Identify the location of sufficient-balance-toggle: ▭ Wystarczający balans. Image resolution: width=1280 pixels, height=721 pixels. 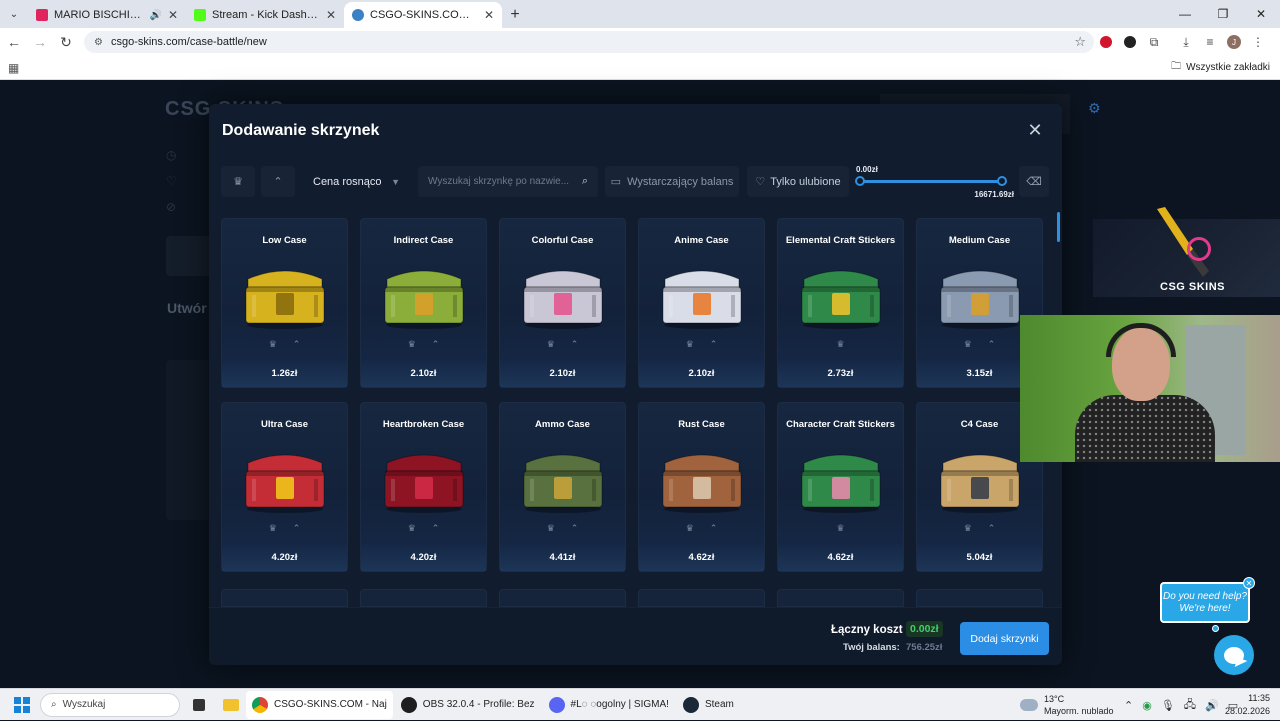
(672, 181).